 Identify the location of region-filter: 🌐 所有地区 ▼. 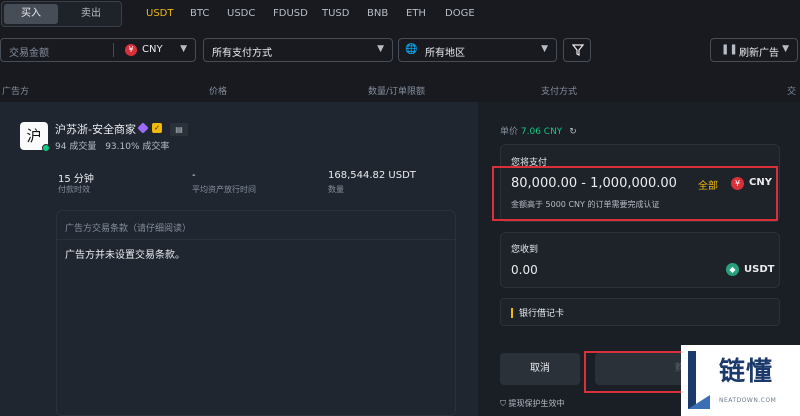
(477, 50).